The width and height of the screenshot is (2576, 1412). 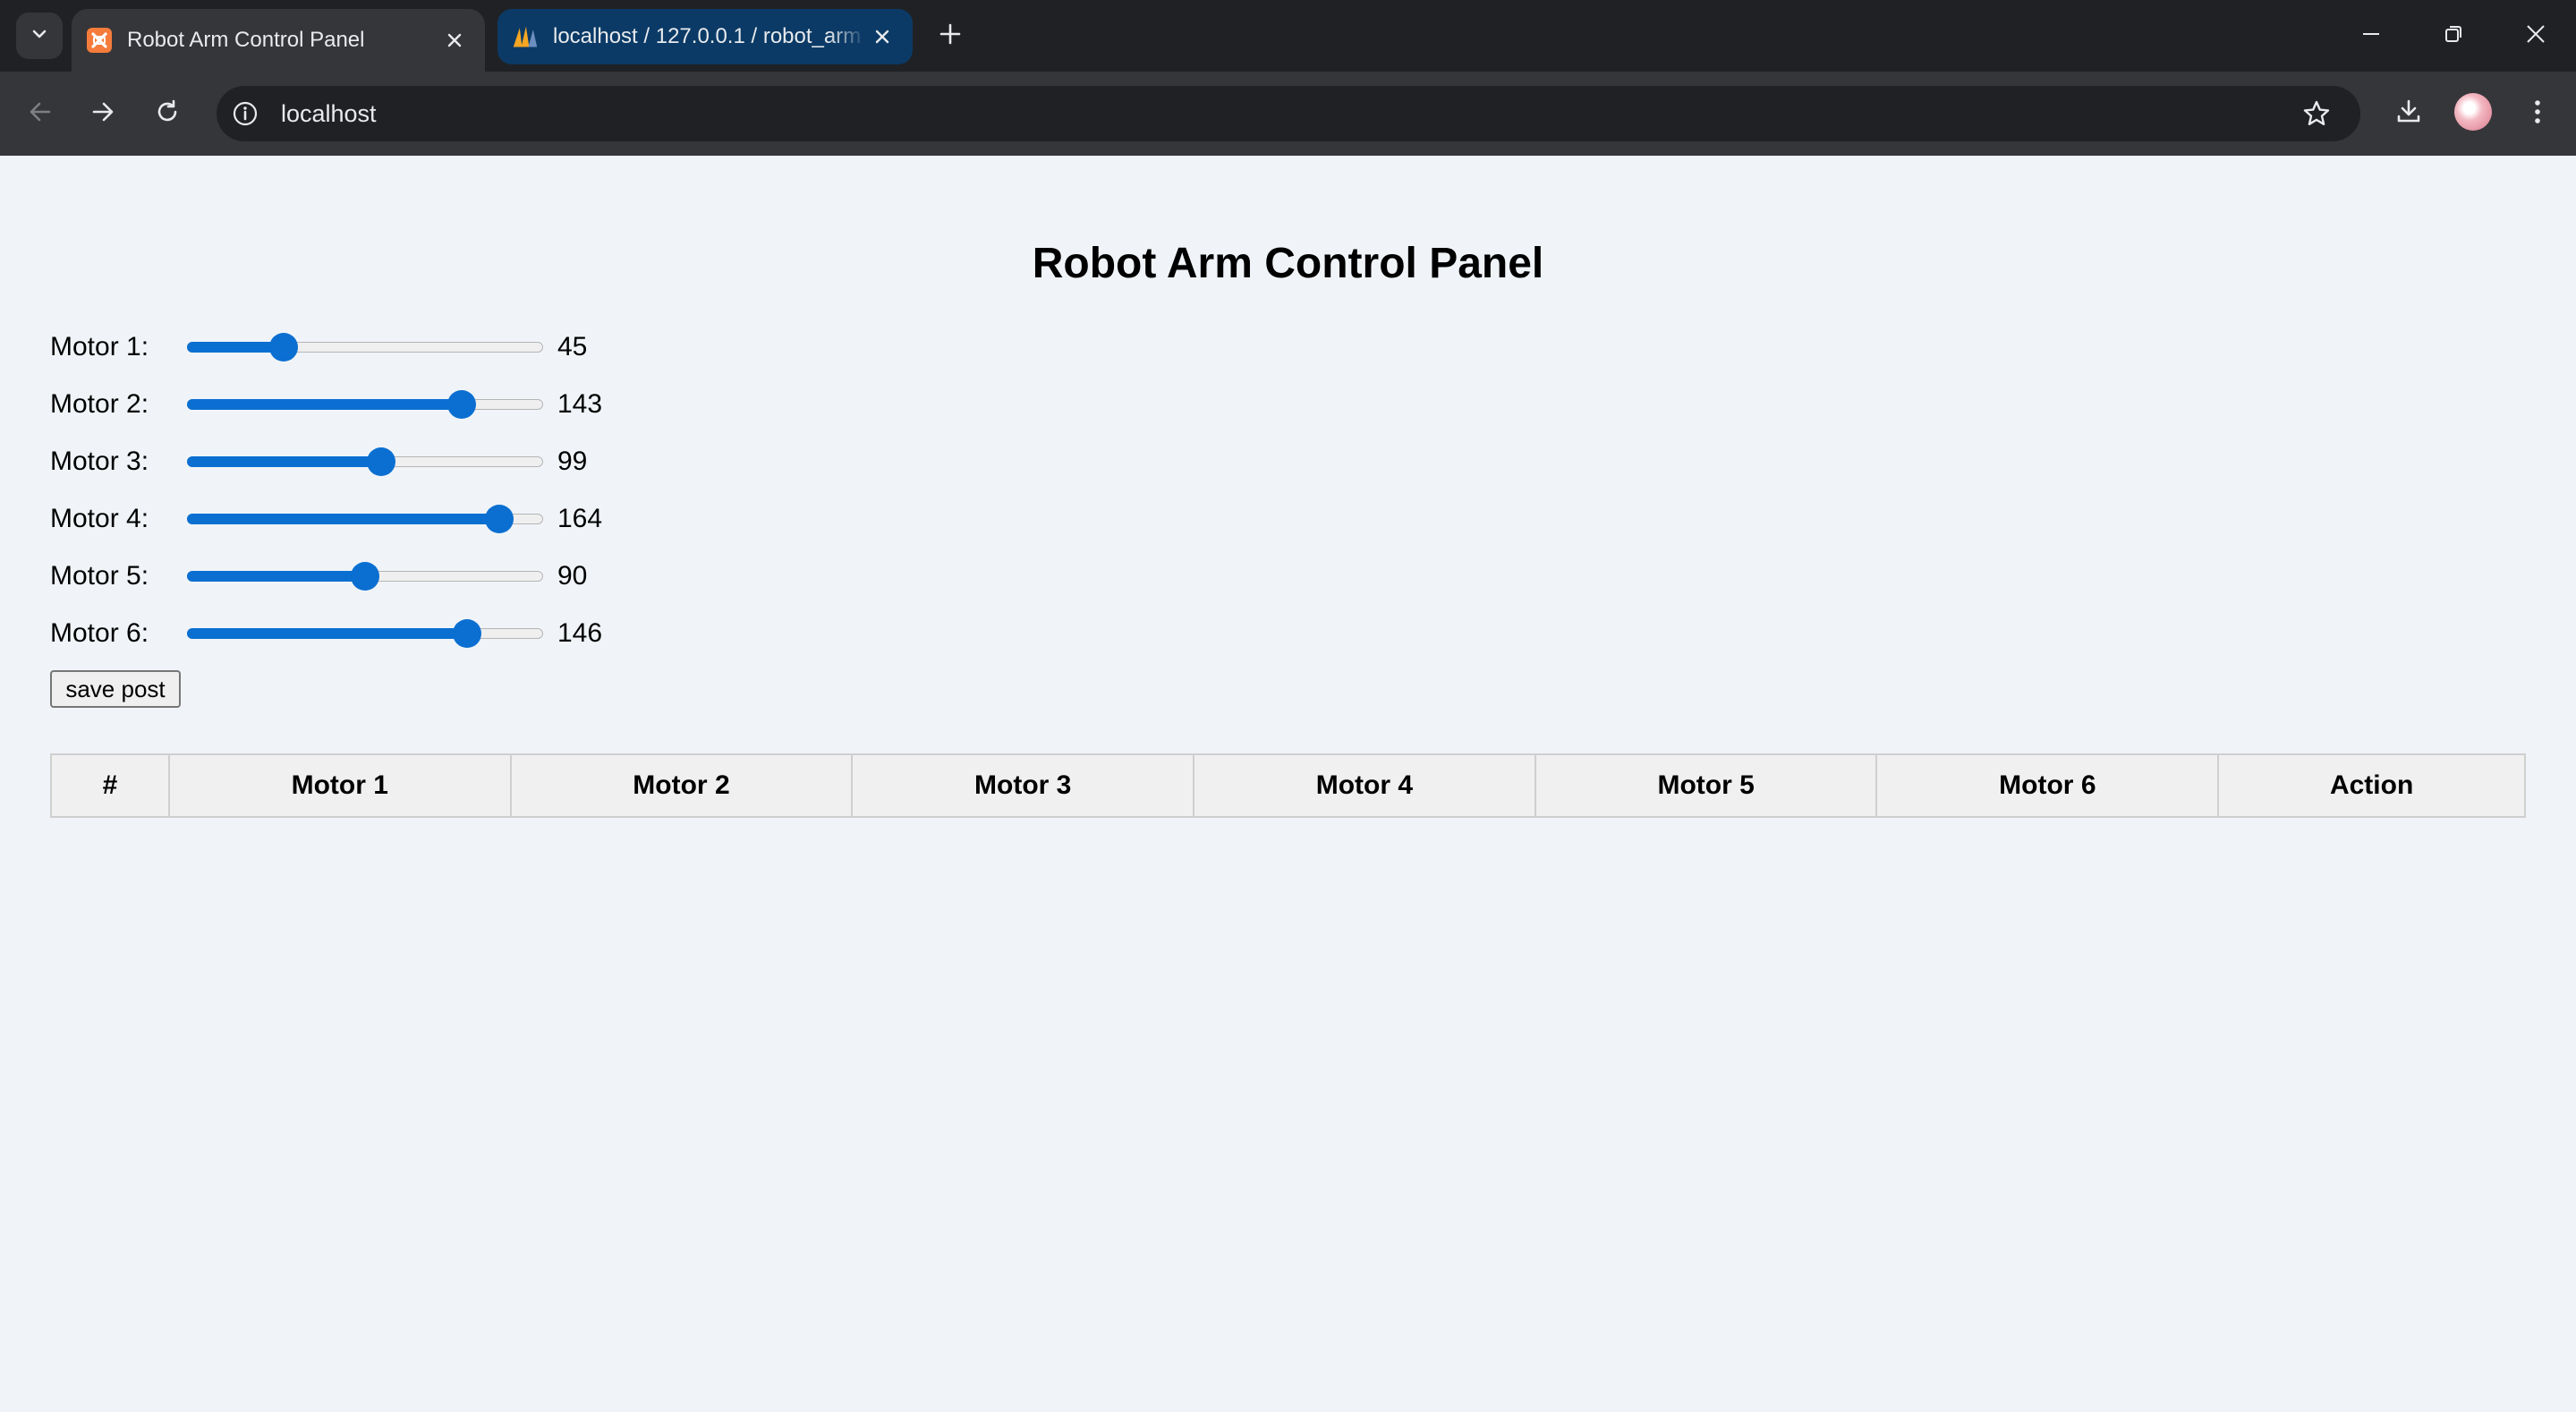 What do you see at coordinates (99, 576) in the screenshot?
I see `motor-5-label: Motor 5:` at bounding box center [99, 576].